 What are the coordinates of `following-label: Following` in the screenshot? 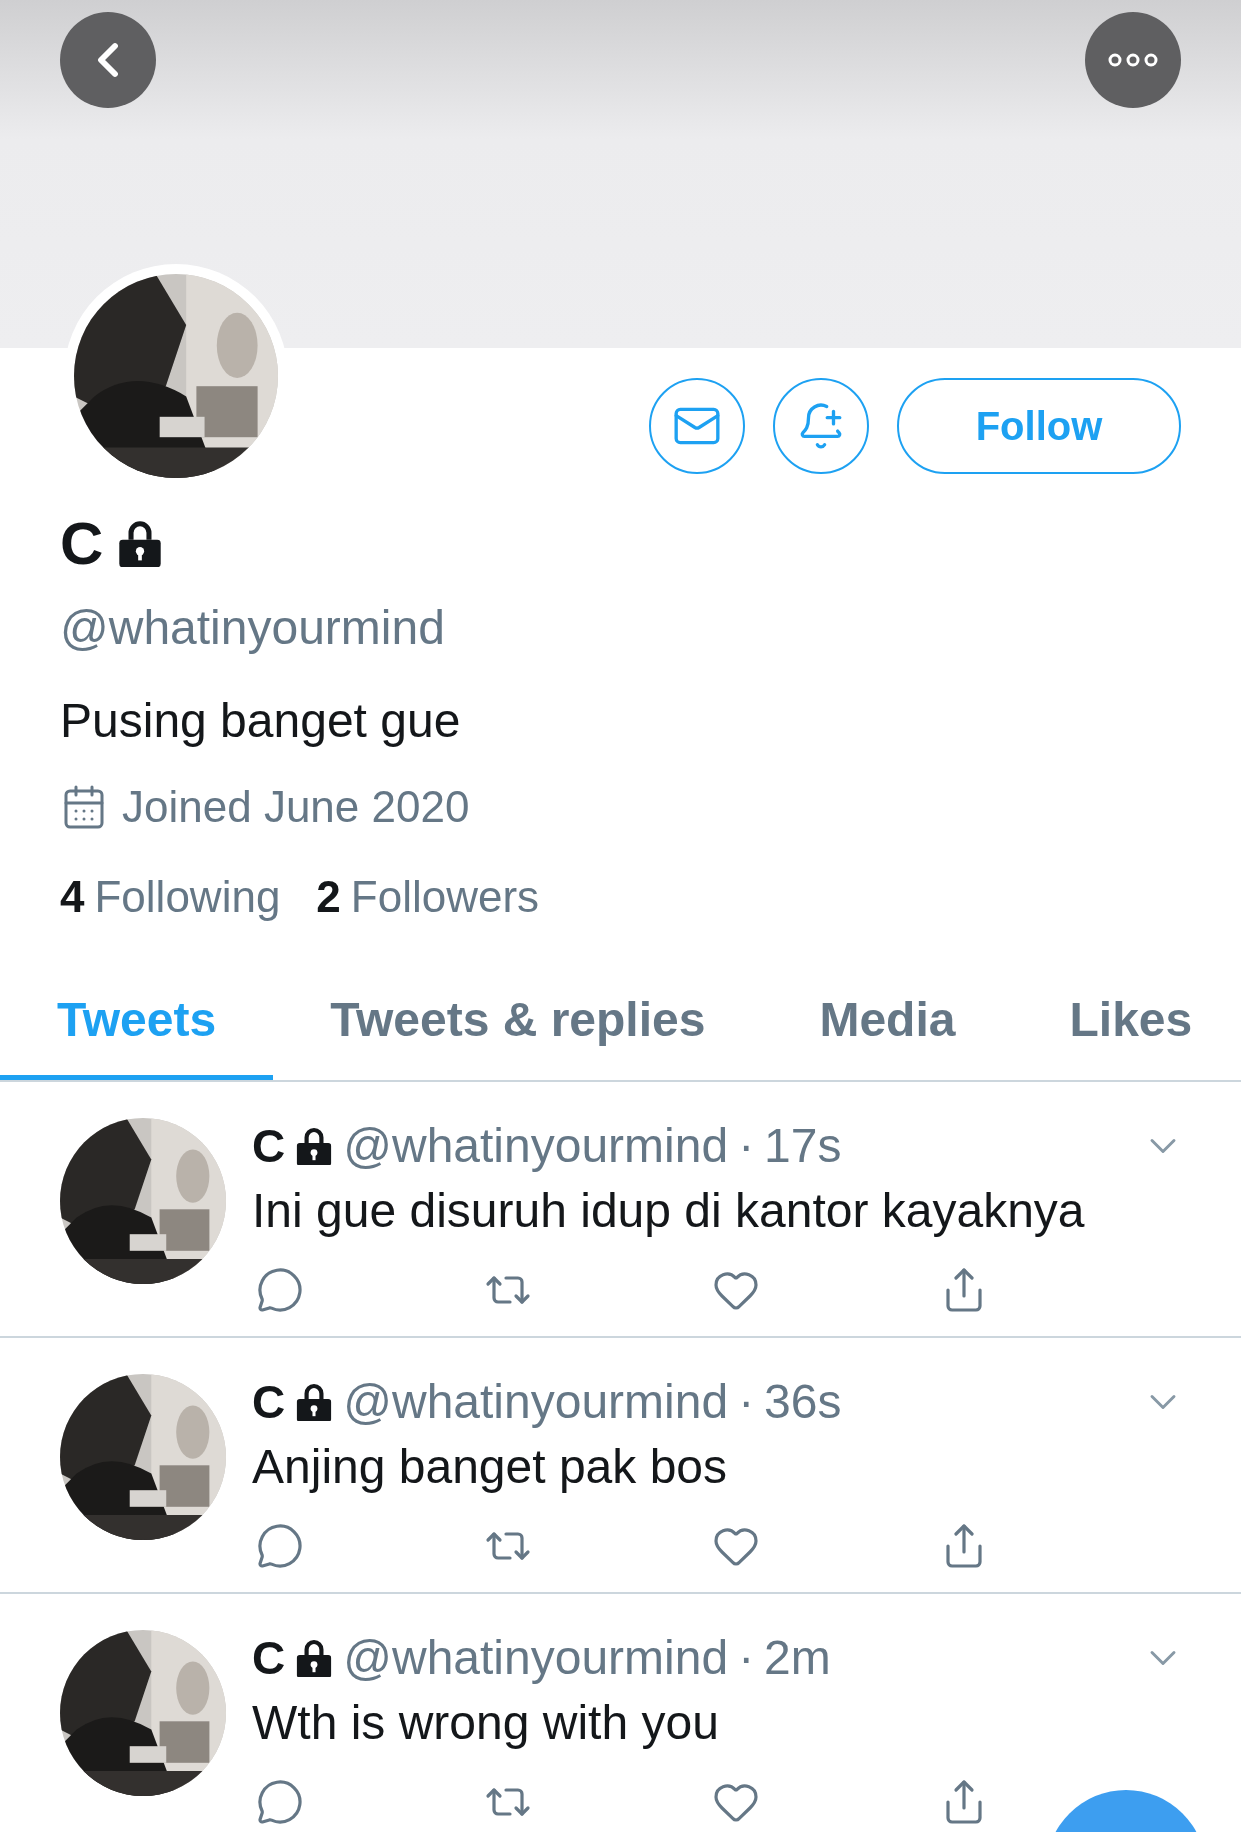 It's located at (187, 896).